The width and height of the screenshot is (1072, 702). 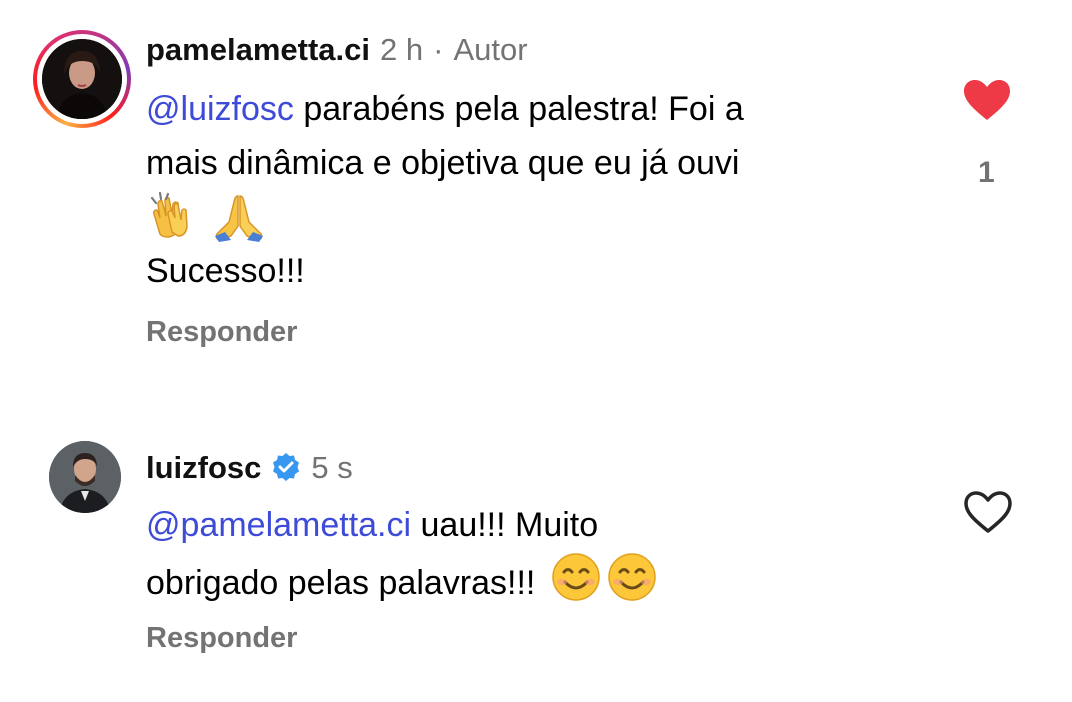 I want to click on comment-timestamp: 5 s, so click(x=332, y=467).